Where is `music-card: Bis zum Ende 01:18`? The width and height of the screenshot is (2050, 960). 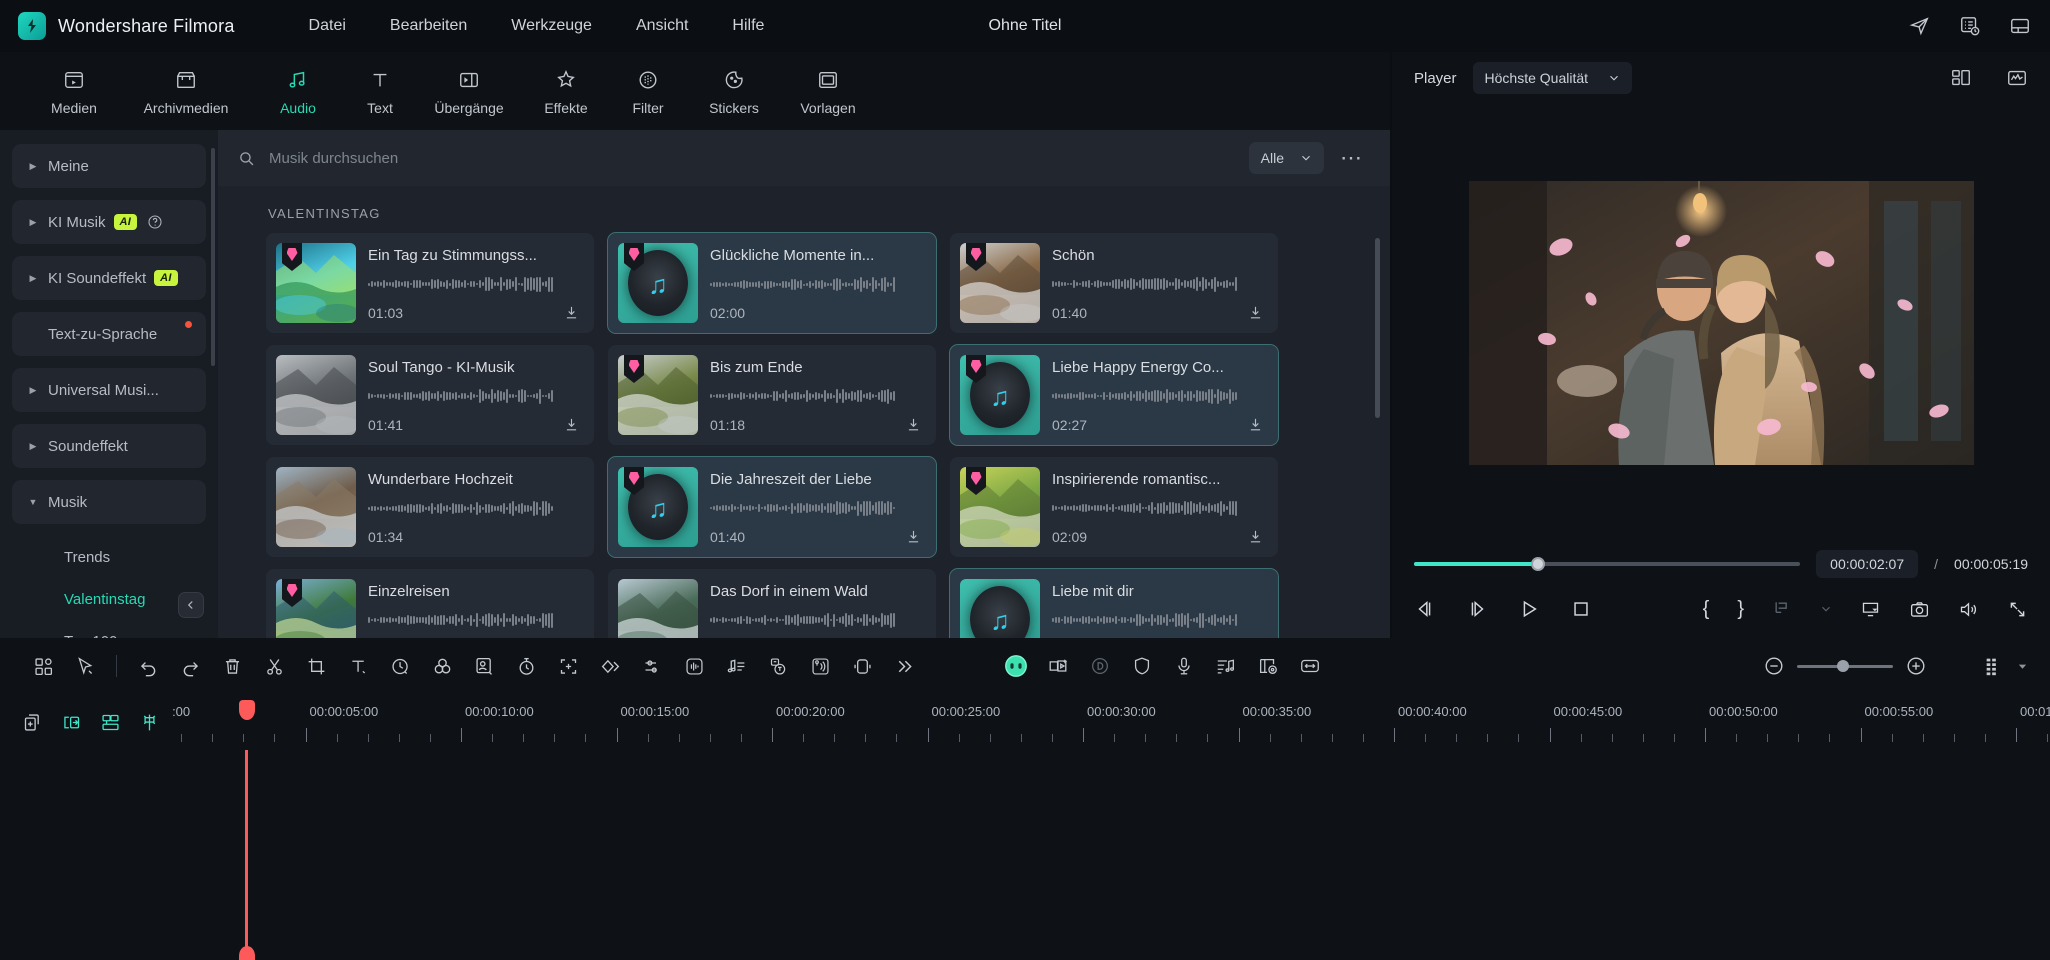
music-card: Bis zum Ende 01:18 is located at coordinates (772, 395).